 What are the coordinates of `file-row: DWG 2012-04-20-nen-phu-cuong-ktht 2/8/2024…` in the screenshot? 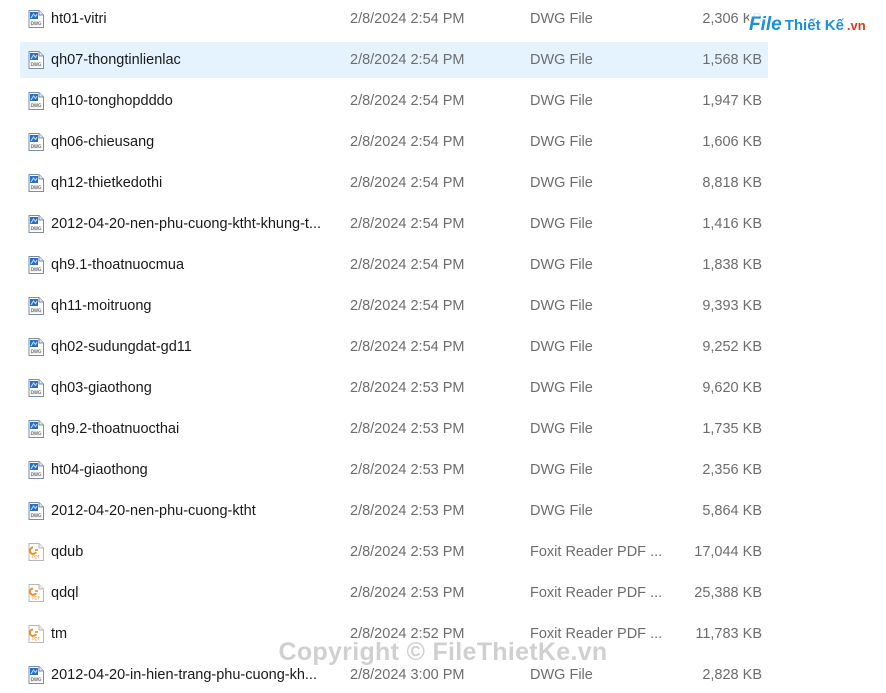 It's located at (394, 511).